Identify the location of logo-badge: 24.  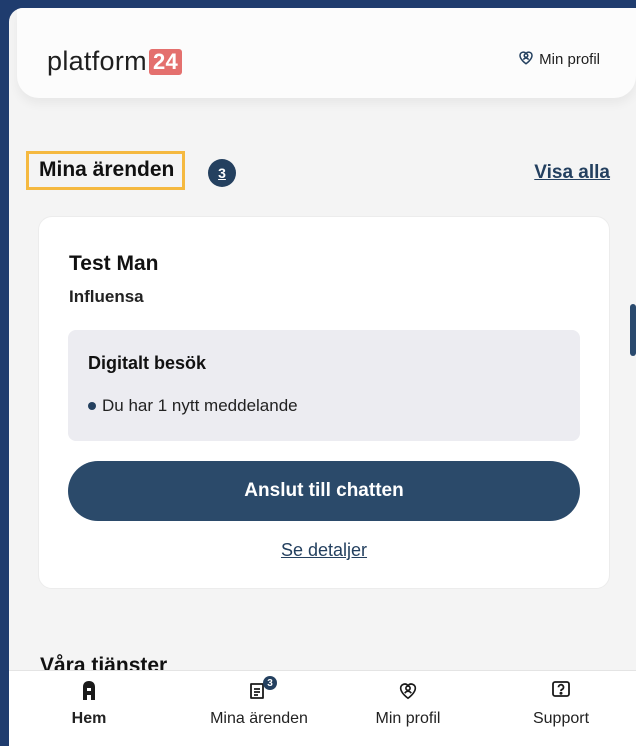
(165, 61).